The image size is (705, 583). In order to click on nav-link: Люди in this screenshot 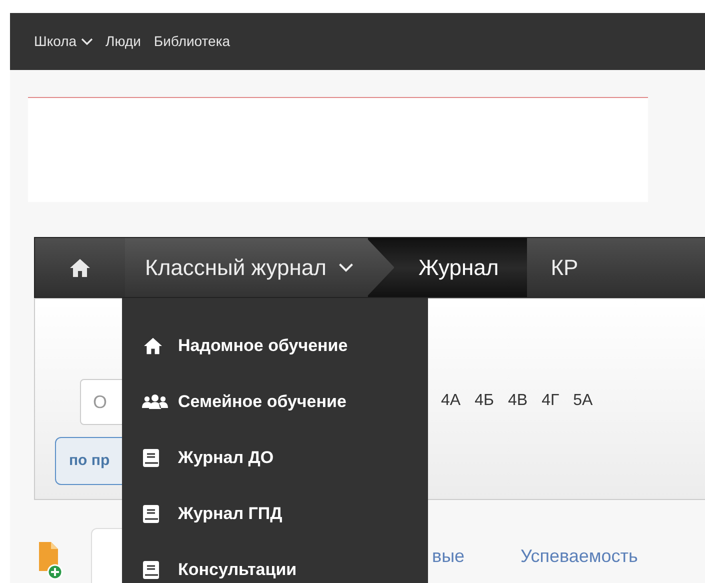, I will do `click(123, 41)`.